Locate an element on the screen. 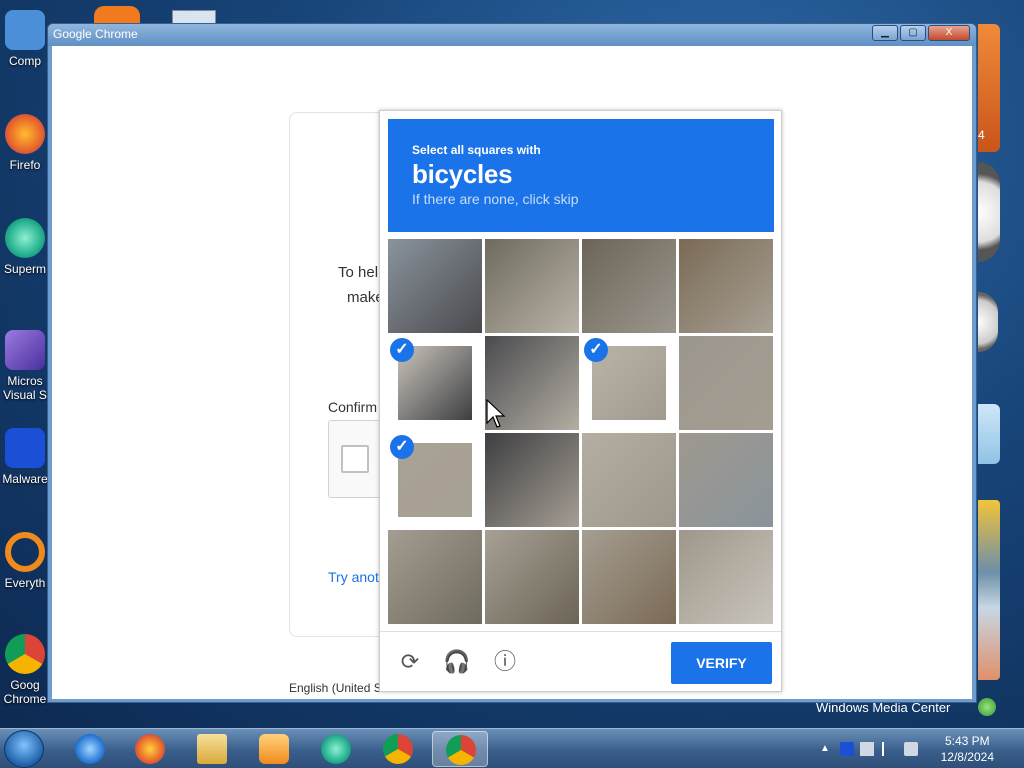 The height and width of the screenshot is (768, 1024). calendar-day: 4 is located at coordinates (981, 135).